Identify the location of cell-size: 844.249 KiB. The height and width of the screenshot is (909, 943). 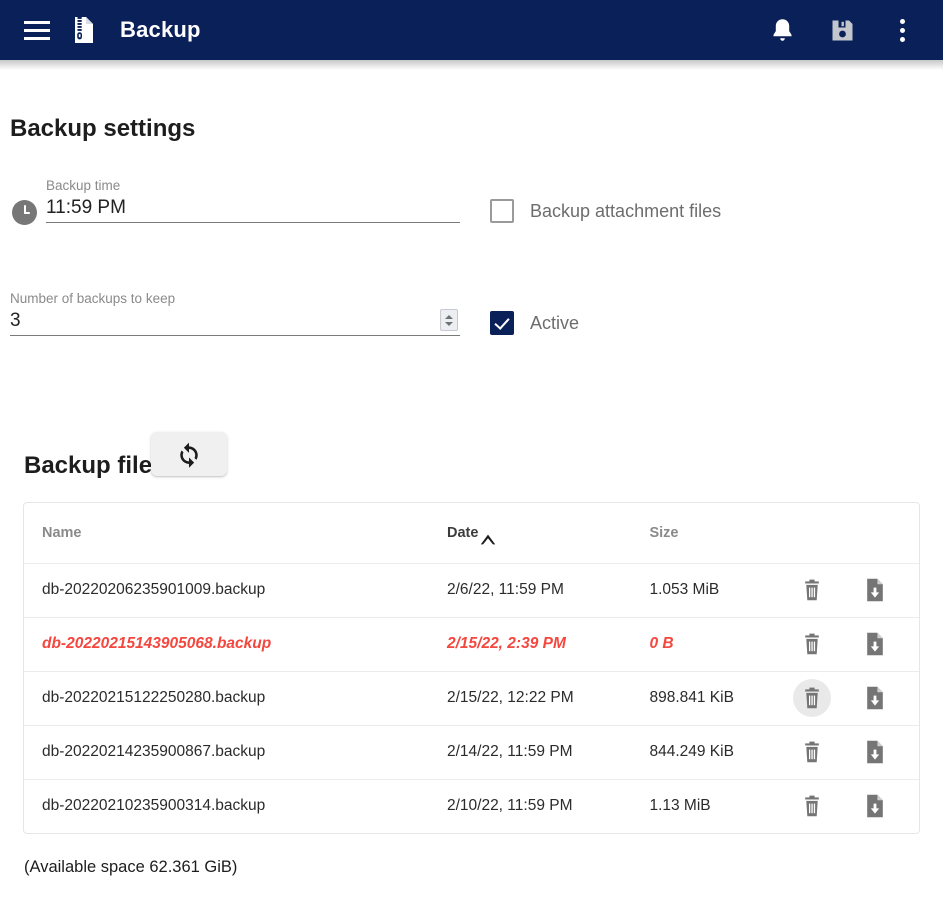
(712, 752).